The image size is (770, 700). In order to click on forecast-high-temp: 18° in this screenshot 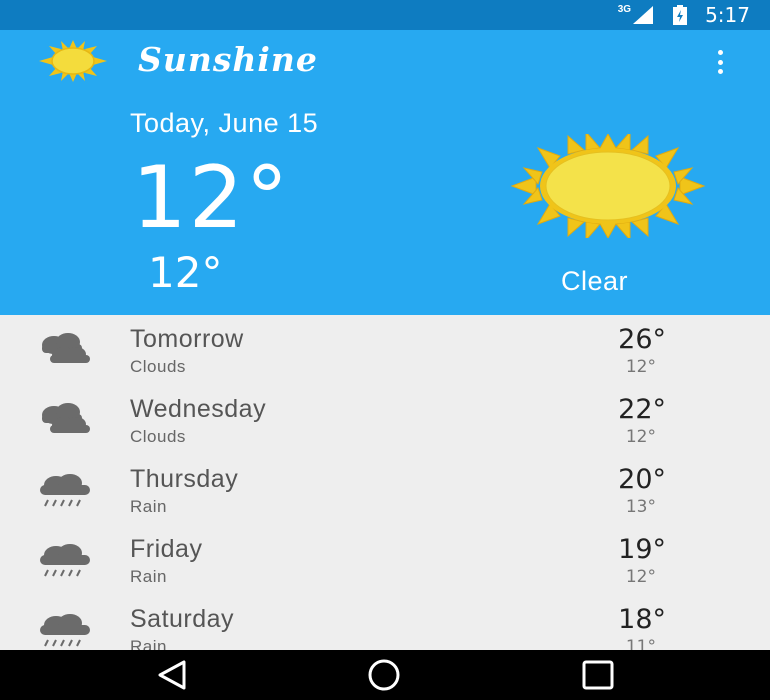, I will do `click(642, 619)`.